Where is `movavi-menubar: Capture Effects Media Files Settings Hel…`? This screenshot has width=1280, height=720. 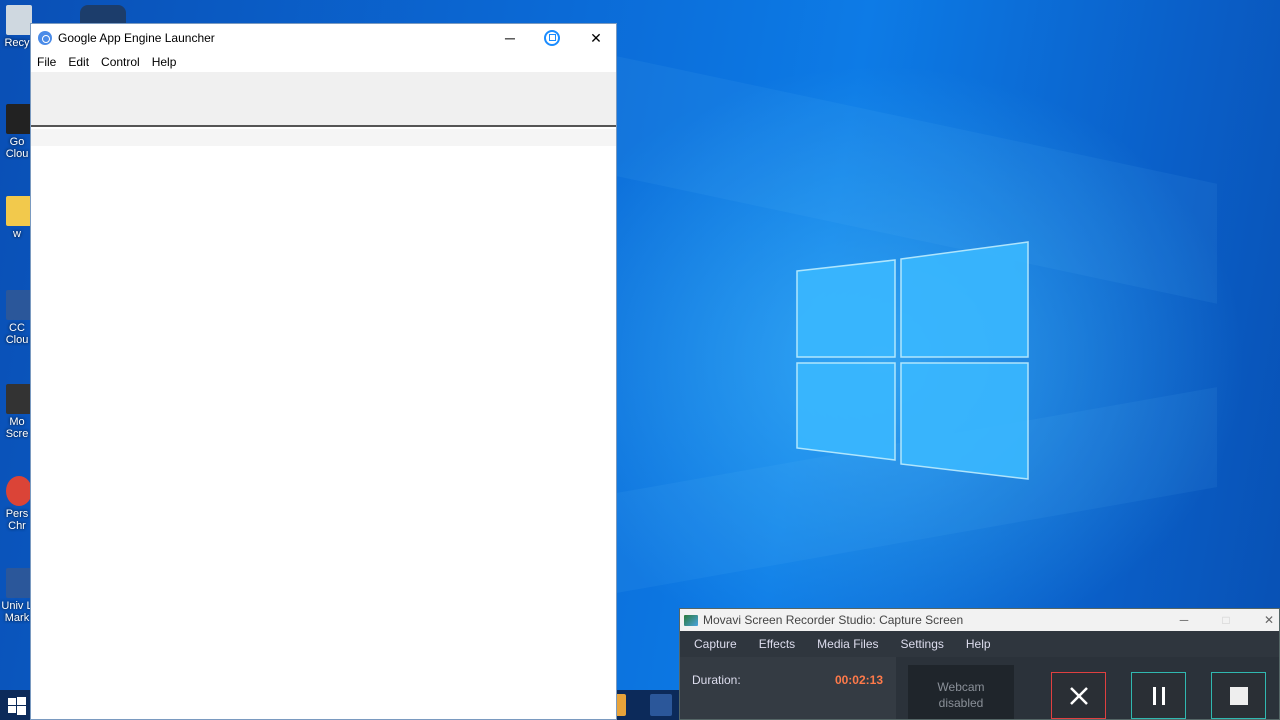 movavi-menubar: Capture Effects Media Files Settings Hel… is located at coordinates (979, 644).